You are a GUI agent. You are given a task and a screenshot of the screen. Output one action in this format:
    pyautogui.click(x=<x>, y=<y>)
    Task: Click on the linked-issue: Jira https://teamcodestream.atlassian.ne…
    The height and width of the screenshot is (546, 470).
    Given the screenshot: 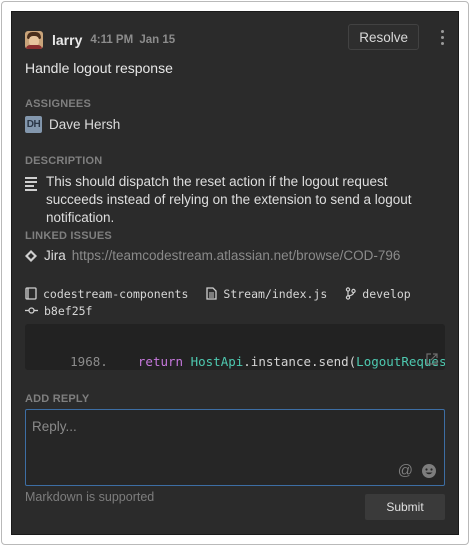 What is the action you would take?
    pyautogui.click(x=212, y=255)
    